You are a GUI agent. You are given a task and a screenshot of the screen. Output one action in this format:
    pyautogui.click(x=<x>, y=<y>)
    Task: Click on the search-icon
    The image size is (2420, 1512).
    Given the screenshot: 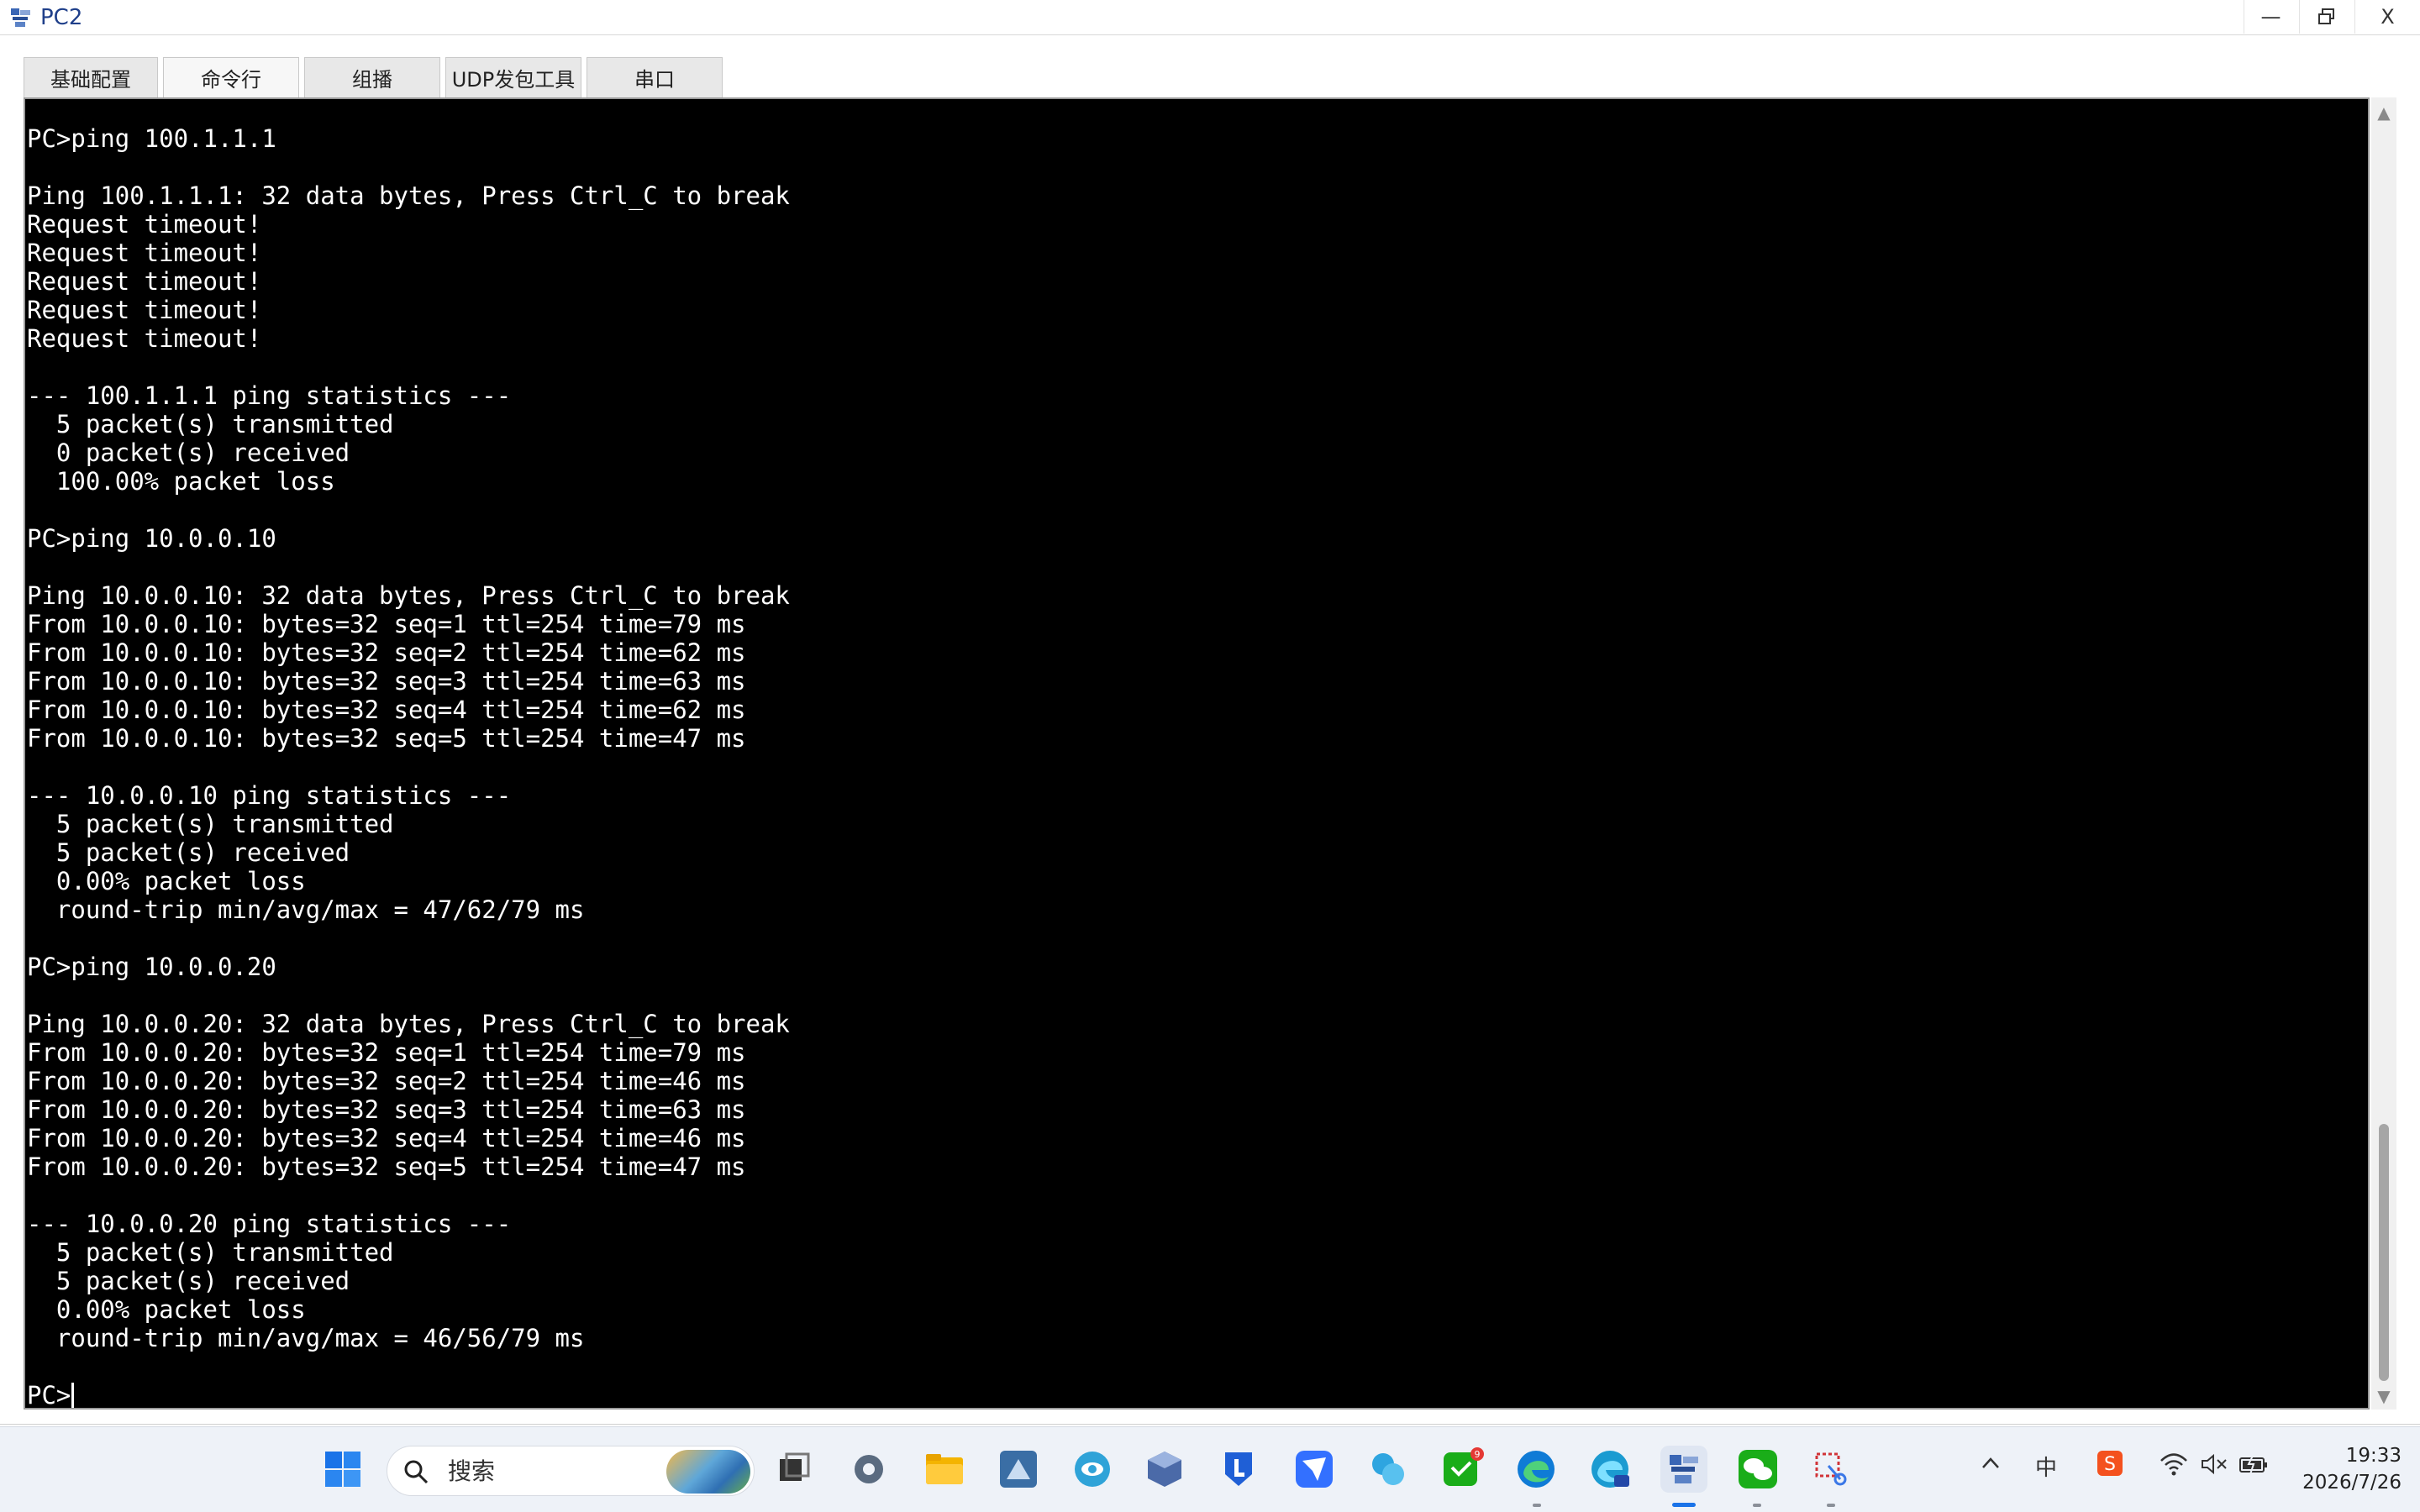 What is the action you would take?
    pyautogui.click(x=416, y=1472)
    